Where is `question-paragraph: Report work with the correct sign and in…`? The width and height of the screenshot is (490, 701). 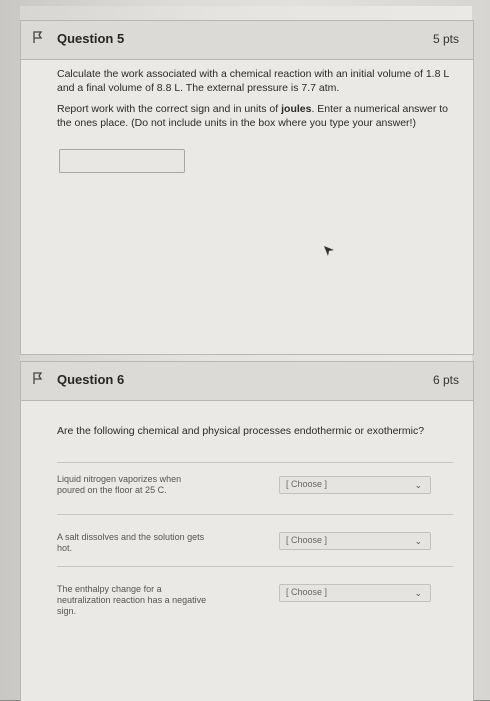 question-paragraph: Report work with the correct sign and in… is located at coordinates (255, 116).